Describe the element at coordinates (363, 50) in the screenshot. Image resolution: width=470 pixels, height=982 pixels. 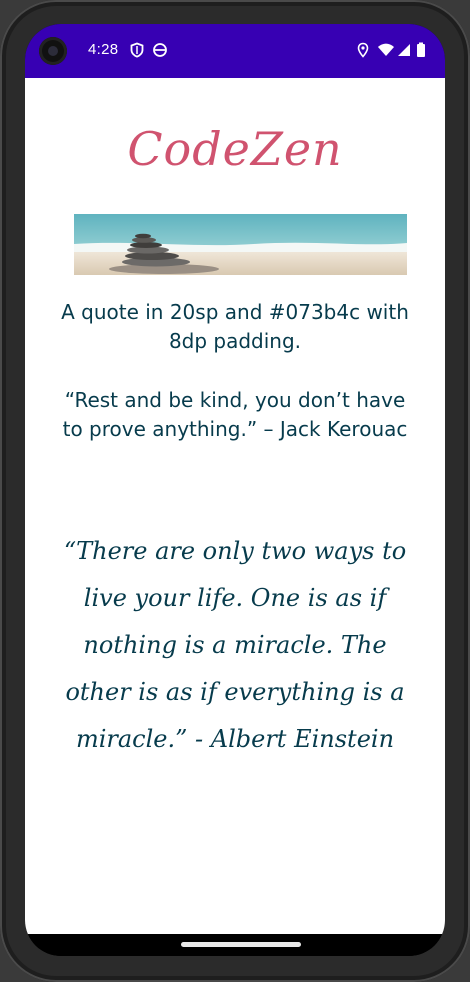
I see `location-icon` at that location.